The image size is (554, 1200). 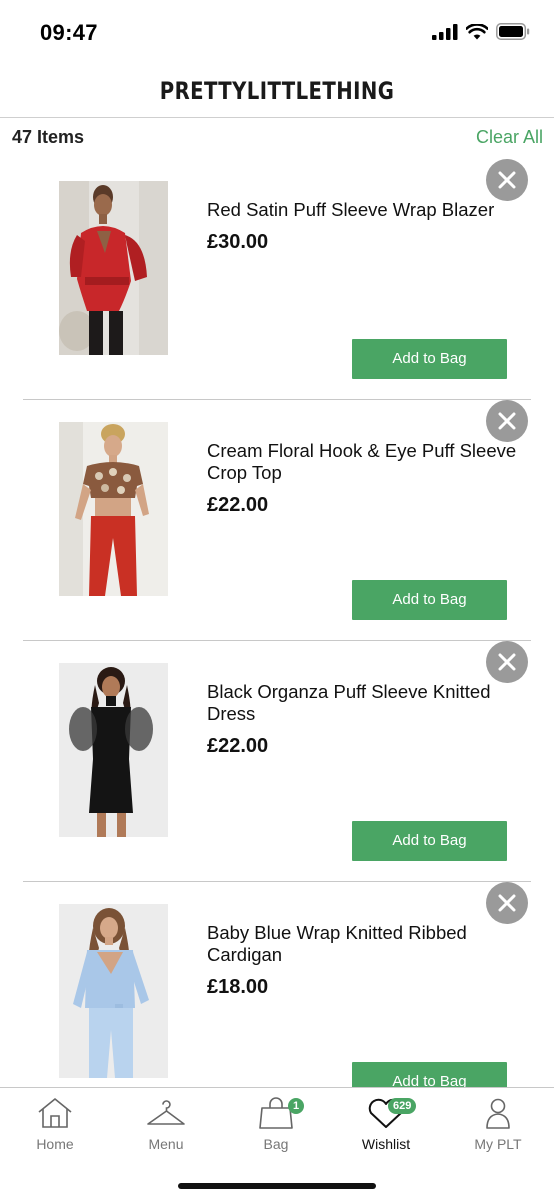 What do you see at coordinates (386, 1144) in the screenshot?
I see `tab-label: Wishlist` at bounding box center [386, 1144].